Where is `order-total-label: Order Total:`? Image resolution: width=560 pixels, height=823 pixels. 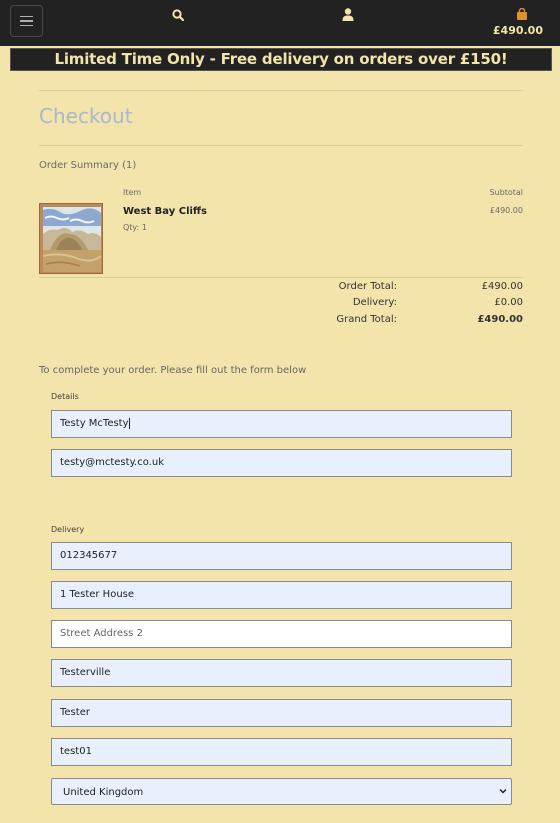 order-total-label: Order Total: is located at coordinates (367, 286).